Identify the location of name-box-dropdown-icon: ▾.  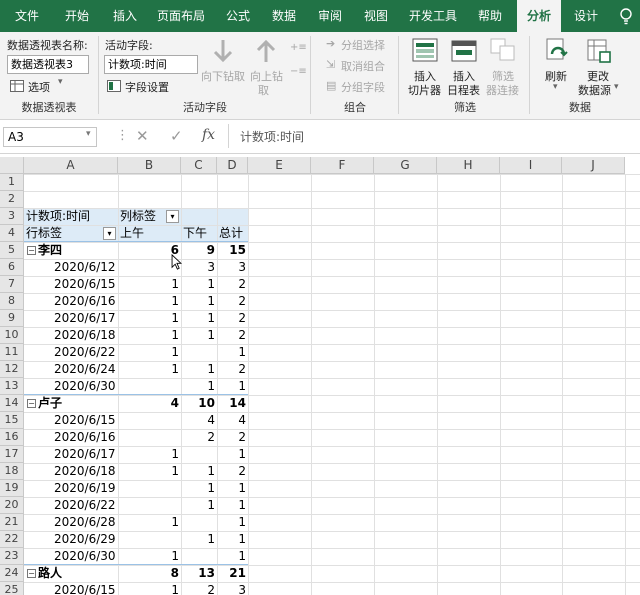
(88, 134).